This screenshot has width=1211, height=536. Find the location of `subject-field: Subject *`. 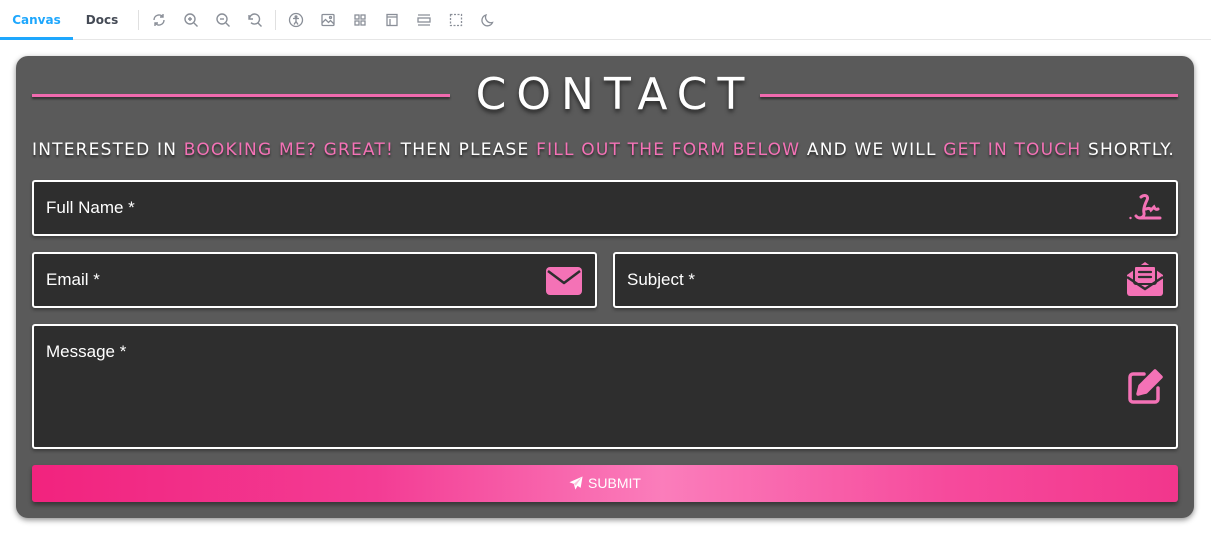

subject-field: Subject * is located at coordinates (895, 280).